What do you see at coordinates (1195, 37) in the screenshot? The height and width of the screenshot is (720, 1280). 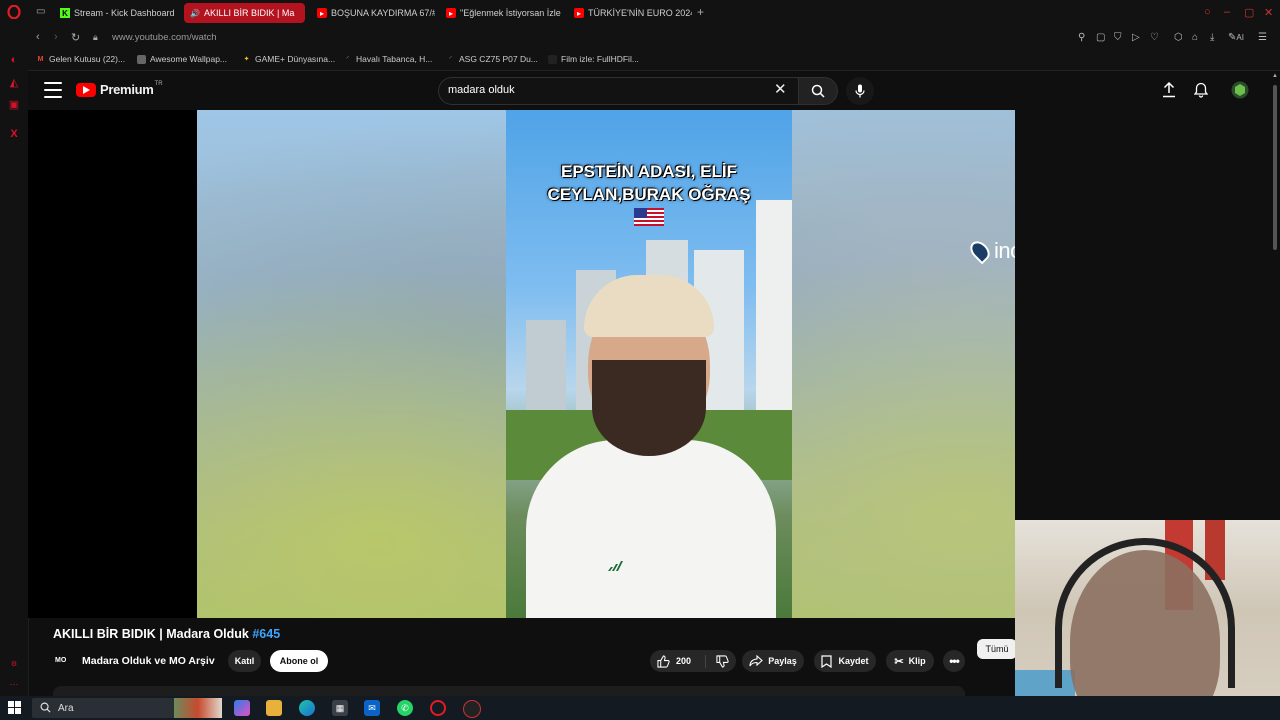 I see `wallet-icon: ⌂` at bounding box center [1195, 37].